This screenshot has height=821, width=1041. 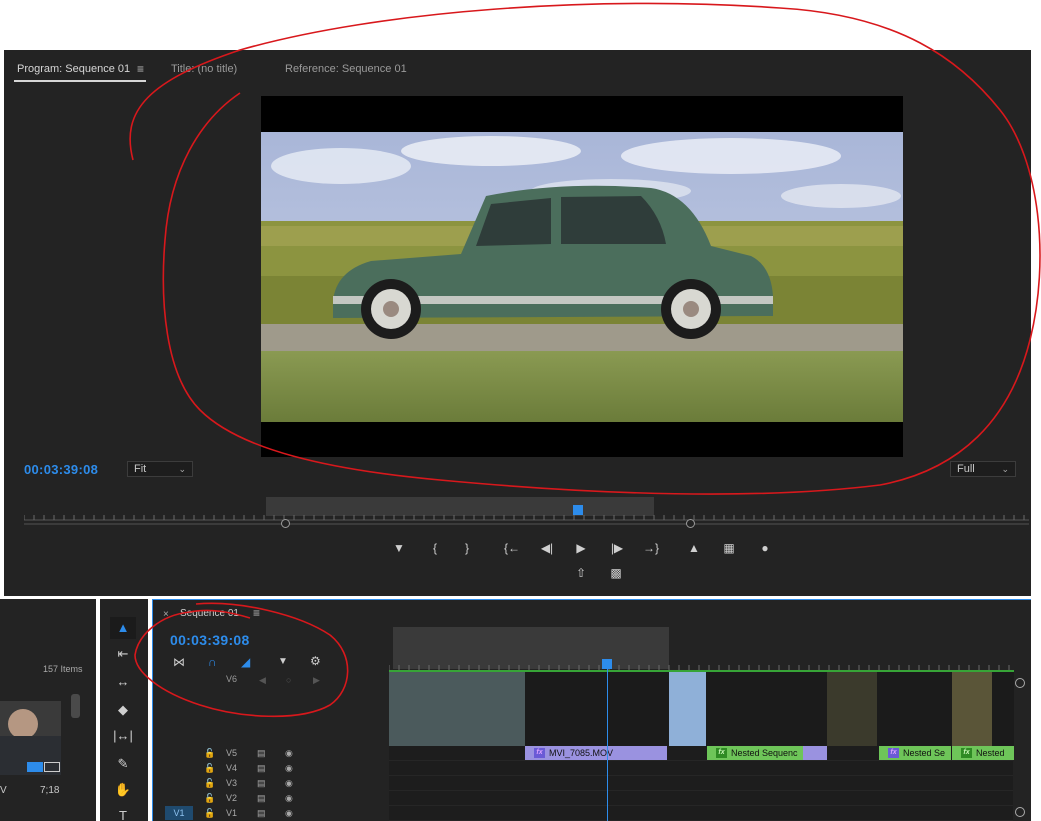 What do you see at coordinates (924, 753) in the screenshot?
I see `clip-name: Nested Se` at bounding box center [924, 753].